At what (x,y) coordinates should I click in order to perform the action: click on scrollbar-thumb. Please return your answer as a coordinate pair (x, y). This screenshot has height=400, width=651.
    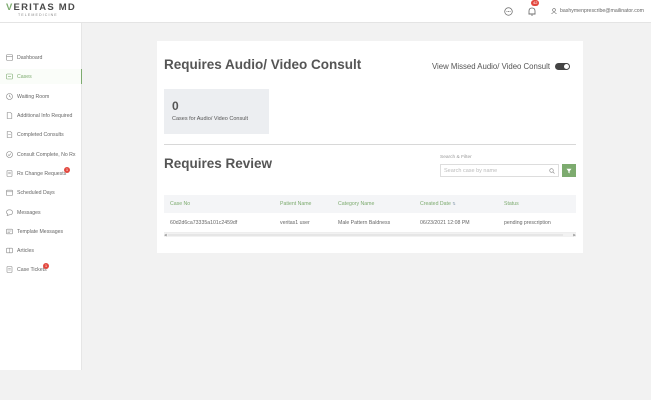
    Looking at the image, I should click on (365, 235).